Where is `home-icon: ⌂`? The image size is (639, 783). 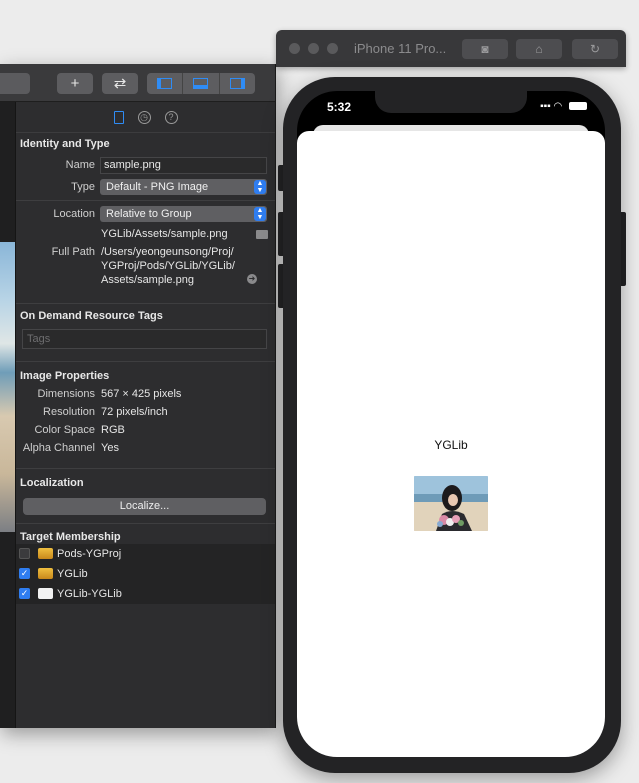 home-icon: ⌂ is located at coordinates (539, 49).